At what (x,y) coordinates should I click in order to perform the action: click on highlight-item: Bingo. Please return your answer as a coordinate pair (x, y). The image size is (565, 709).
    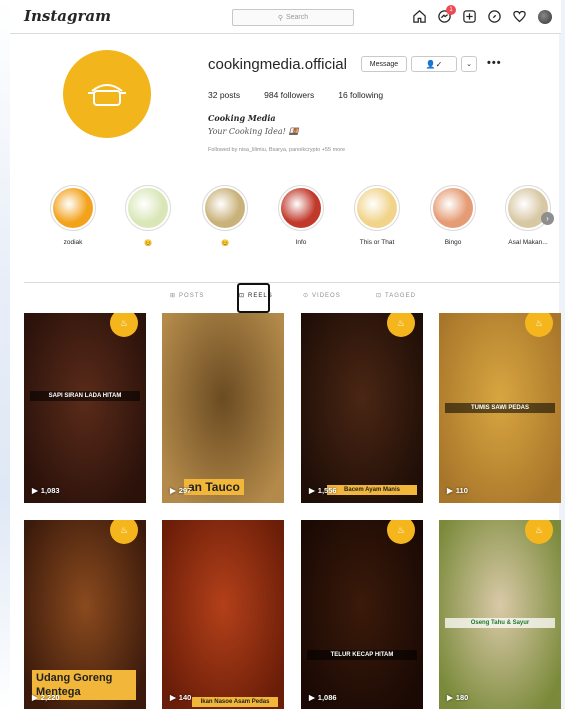
    Looking at the image, I should click on (453, 215).